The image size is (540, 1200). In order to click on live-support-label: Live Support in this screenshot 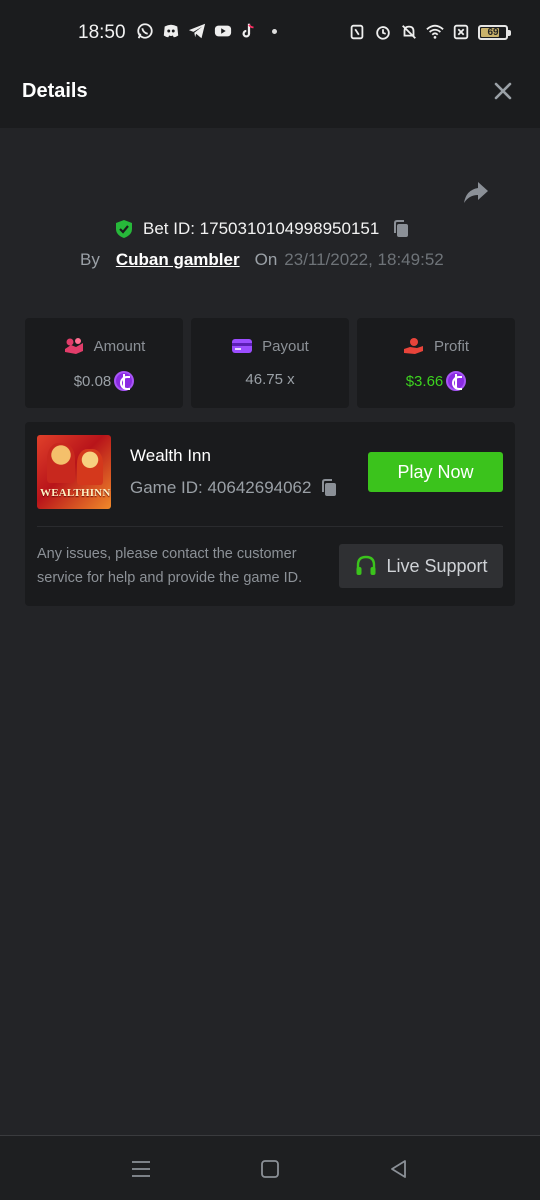, I will do `click(437, 565)`.